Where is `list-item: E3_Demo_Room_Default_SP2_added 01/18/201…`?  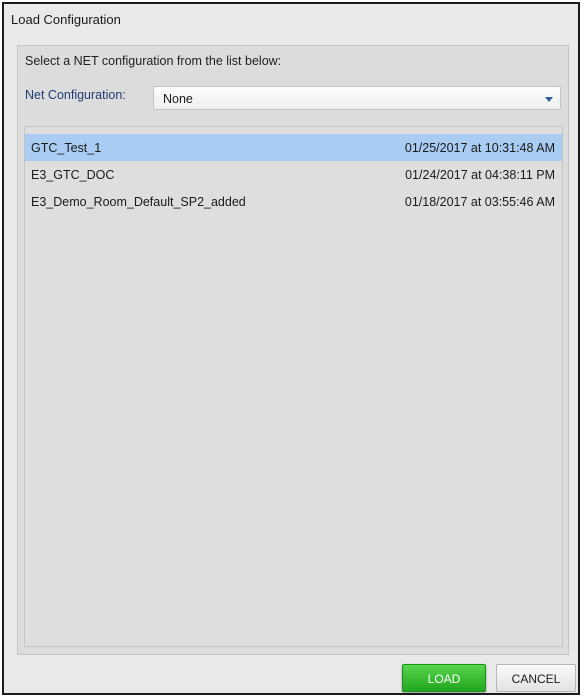 list-item: E3_Demo_Room_Default_SP2_added 01/18/201… is located at coordinates (293, 201).